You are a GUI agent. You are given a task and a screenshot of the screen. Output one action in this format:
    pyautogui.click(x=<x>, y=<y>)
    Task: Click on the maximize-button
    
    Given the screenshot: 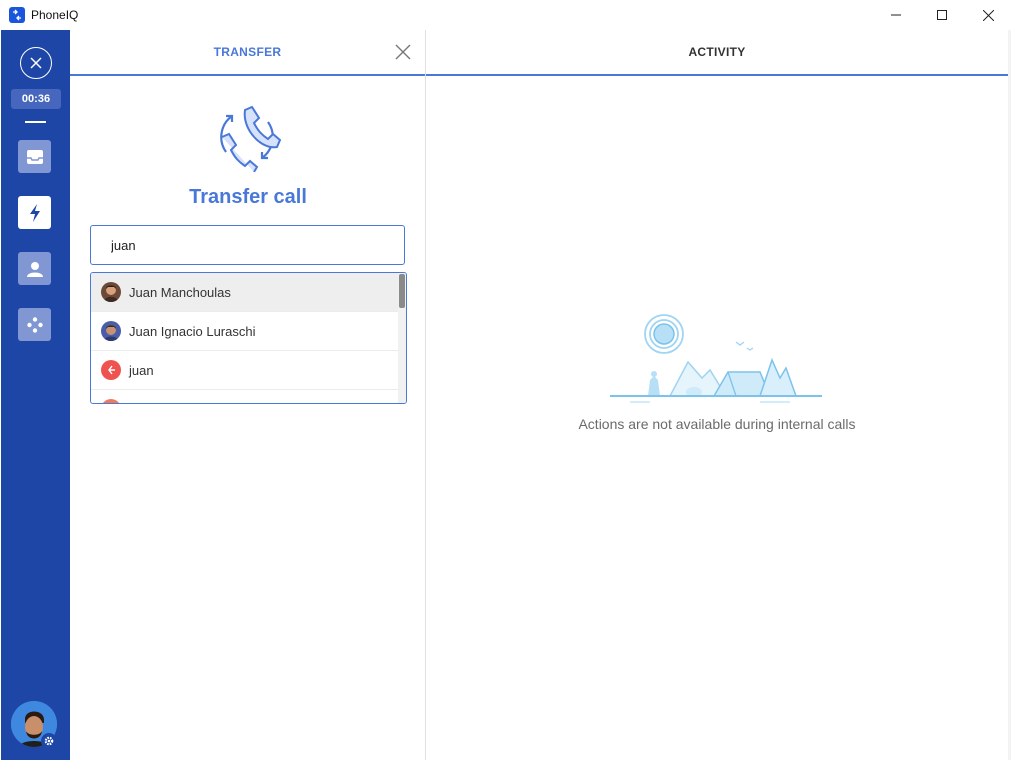 What is the action you would take?
    pyautogui.click(x=942, y=15)
    